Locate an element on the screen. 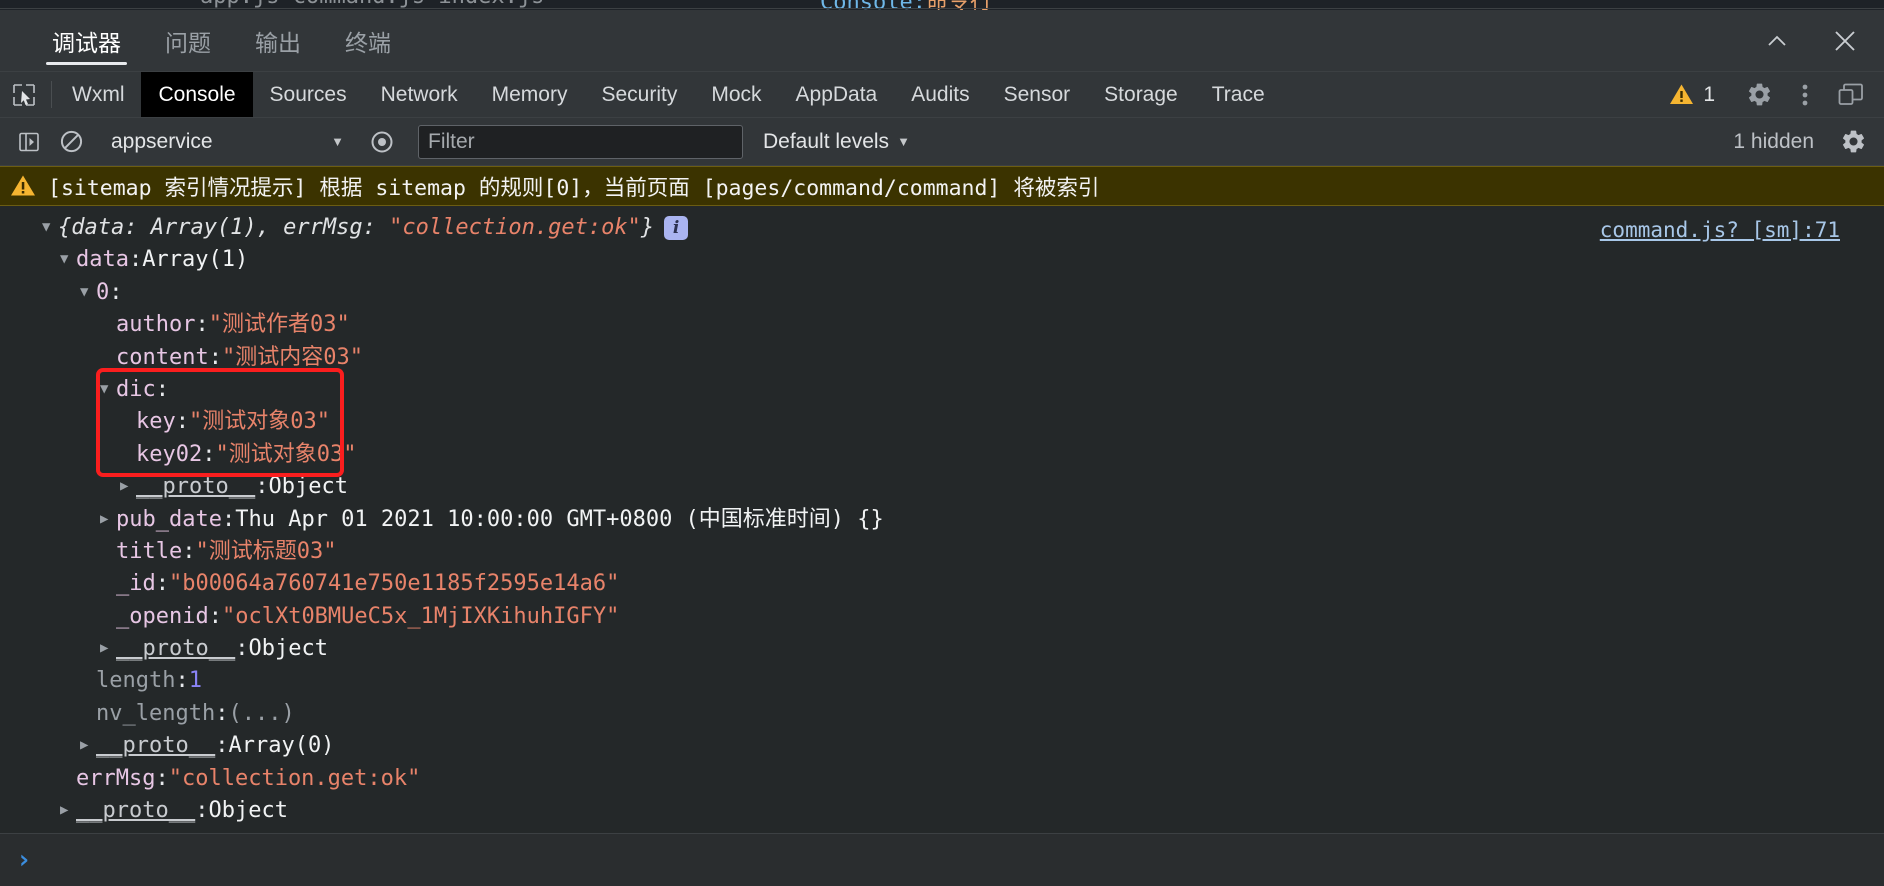 This screenshot has height=886, width=1884. tree-row: ▸length: 1 is located at coordinates (942, 681).